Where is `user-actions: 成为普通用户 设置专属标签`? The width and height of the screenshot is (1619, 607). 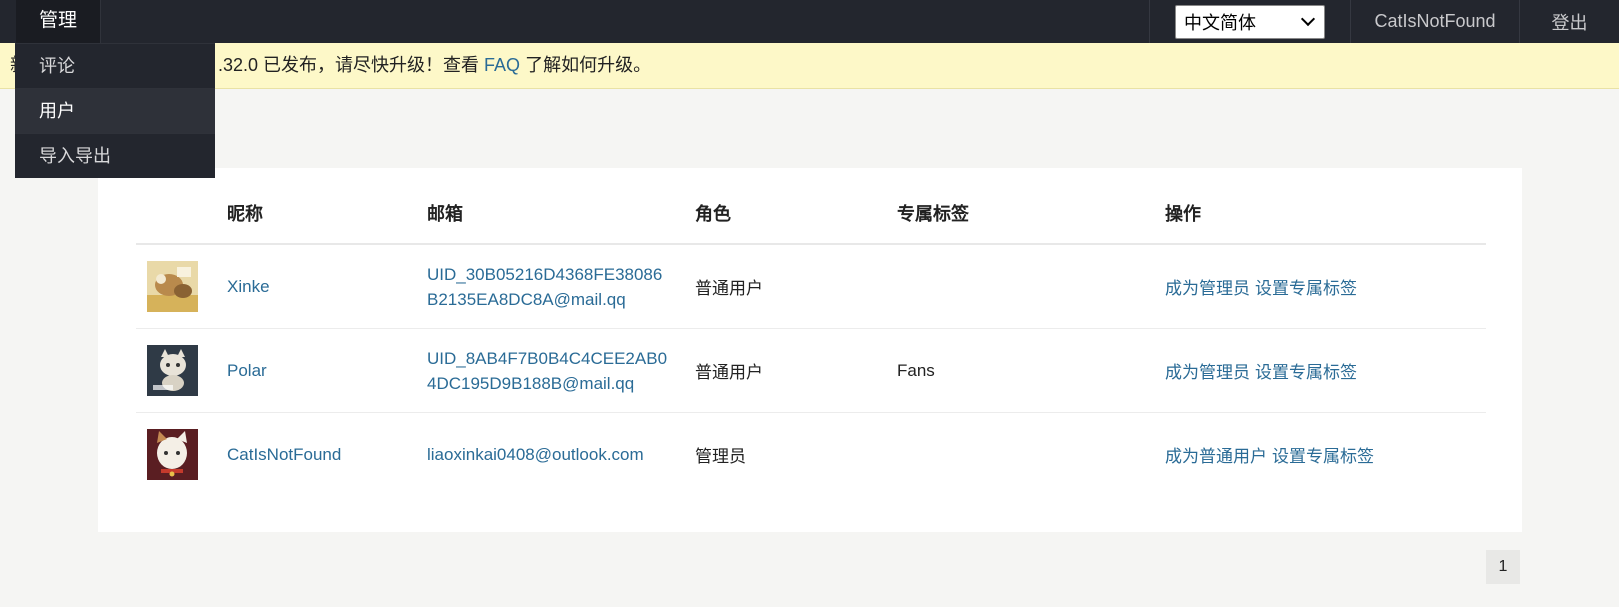 user-actions: 成为普通用户 设置专属标签 is located at coordinates (1325, 455).